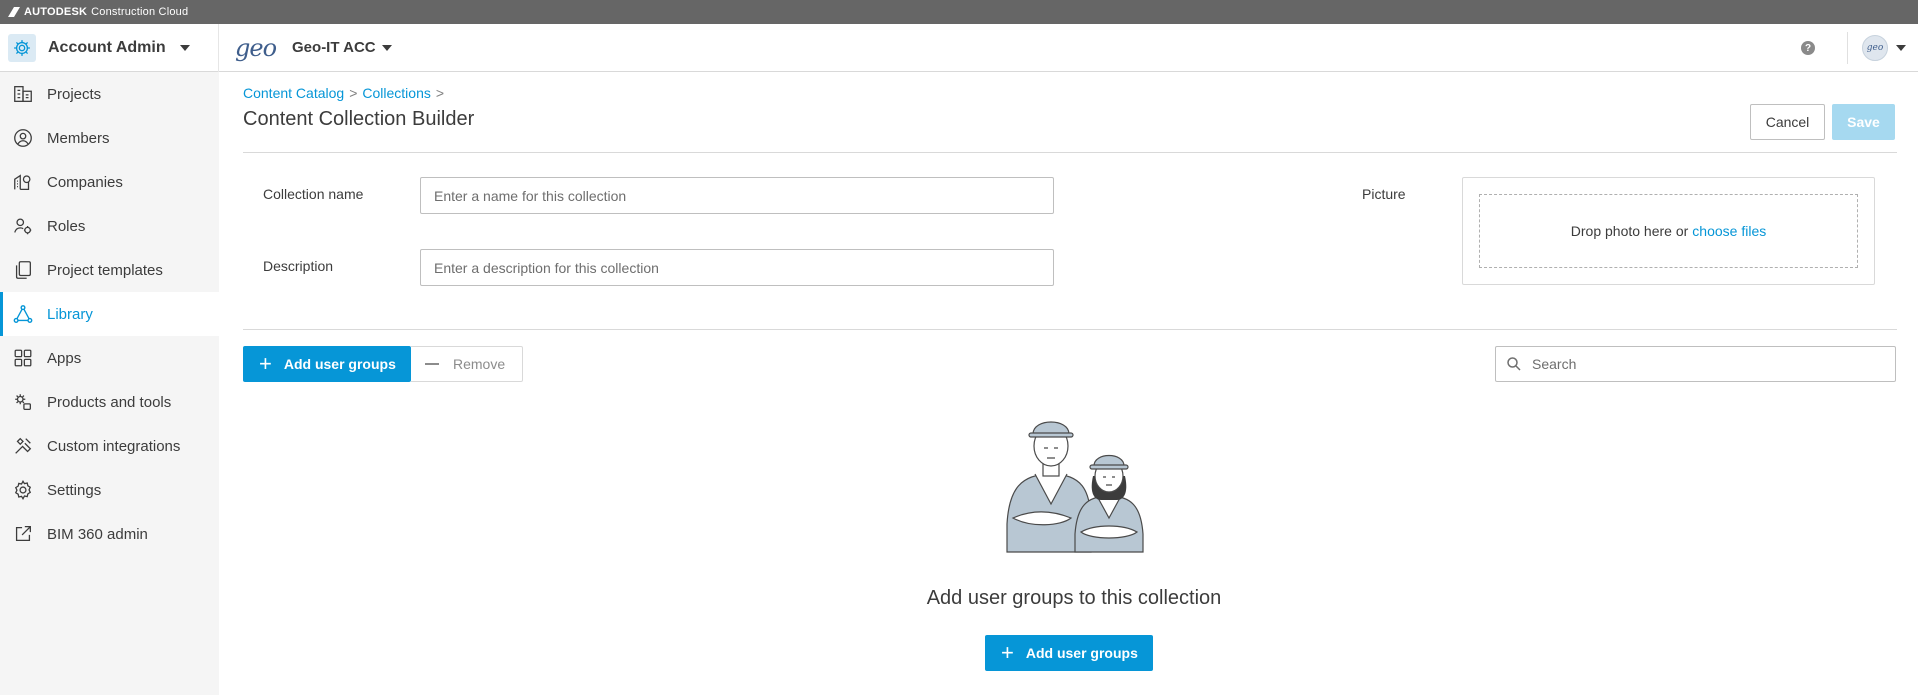  What do you see at coordinates (23, 314) in the screenshot?
I see `library-icon` at bounding box center [23, 314].